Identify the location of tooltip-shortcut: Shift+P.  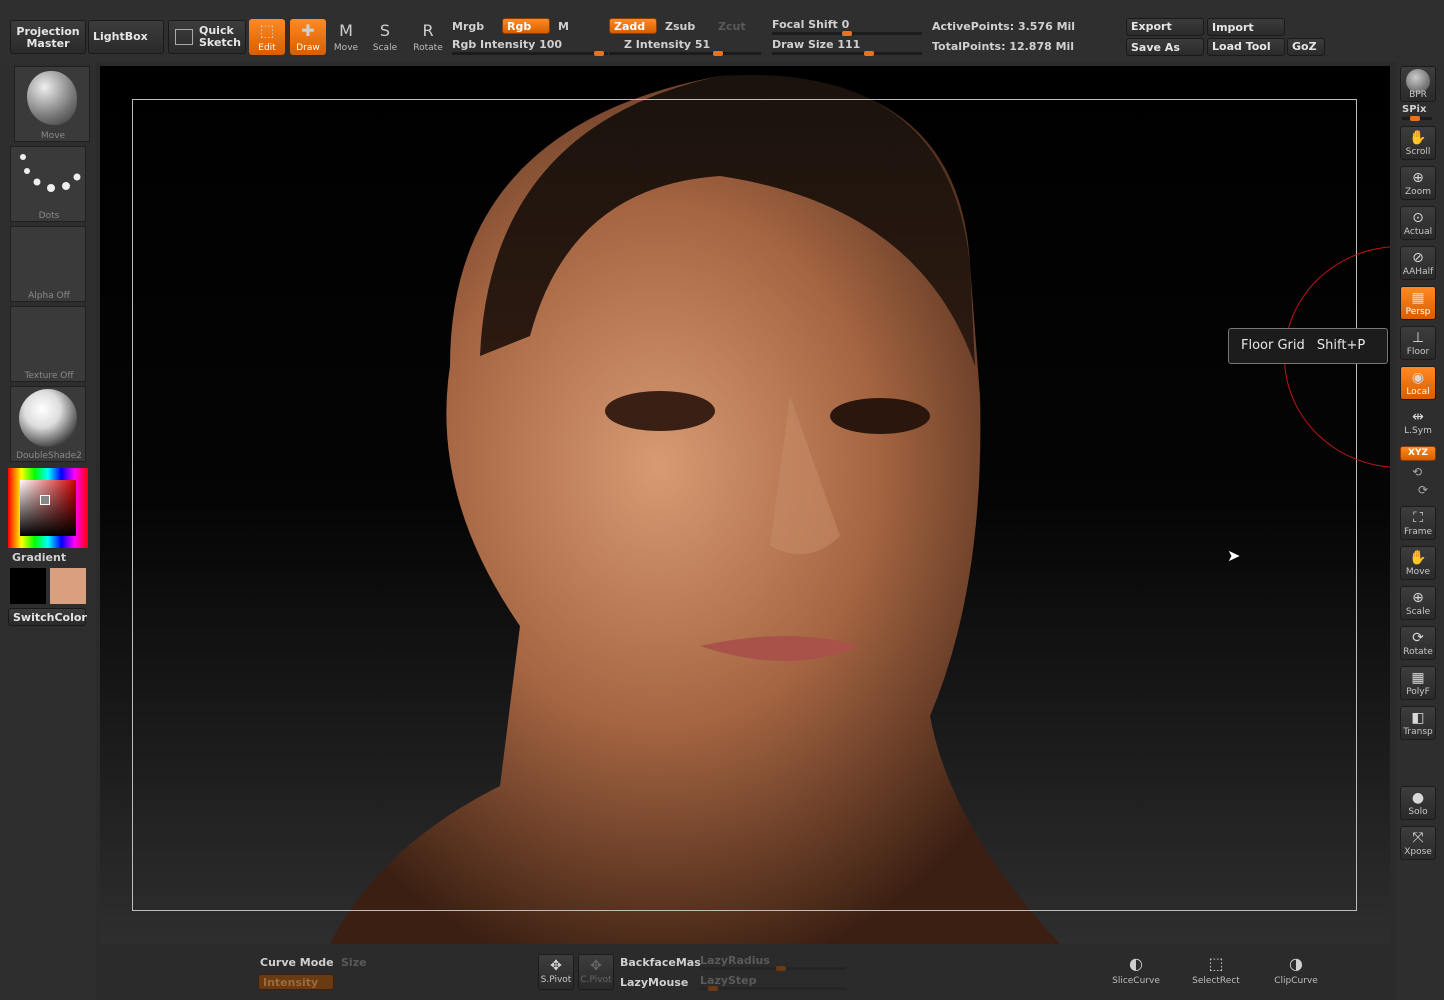
(1341, 345).